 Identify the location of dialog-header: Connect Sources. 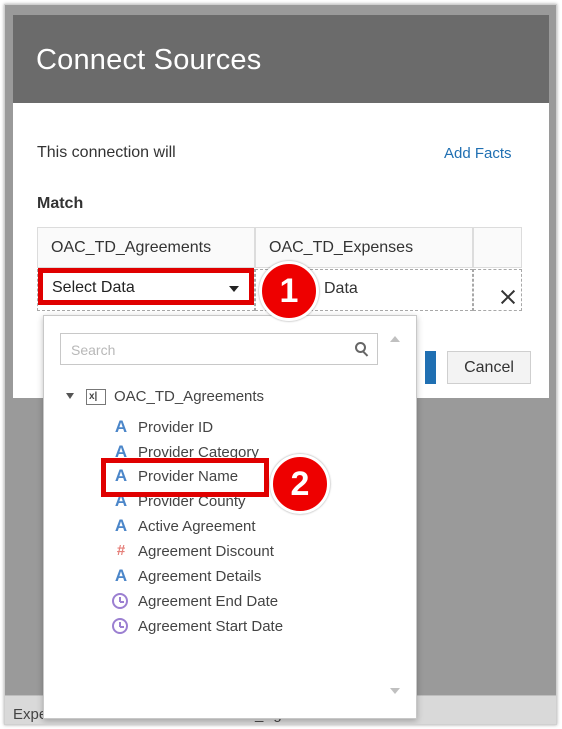
(281, 59).